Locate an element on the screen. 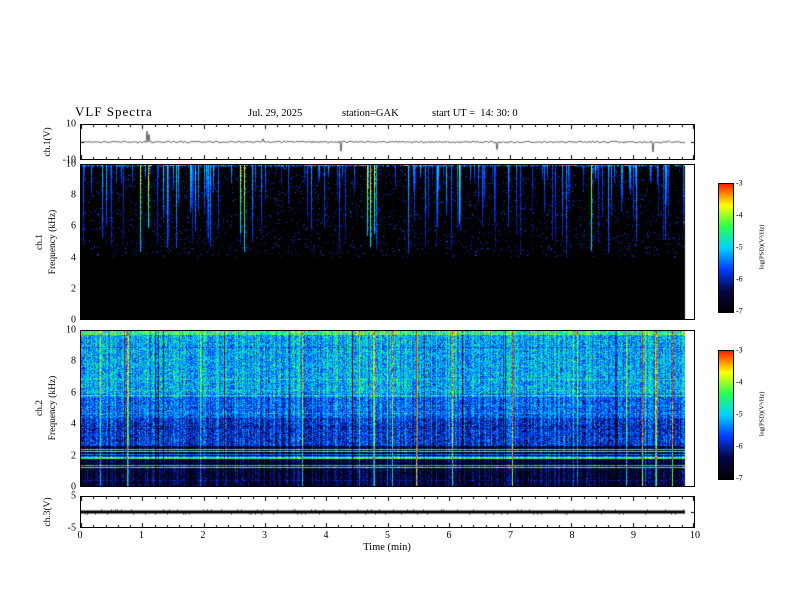  x-tick-label: 5 is located at coordinates (387, 535).